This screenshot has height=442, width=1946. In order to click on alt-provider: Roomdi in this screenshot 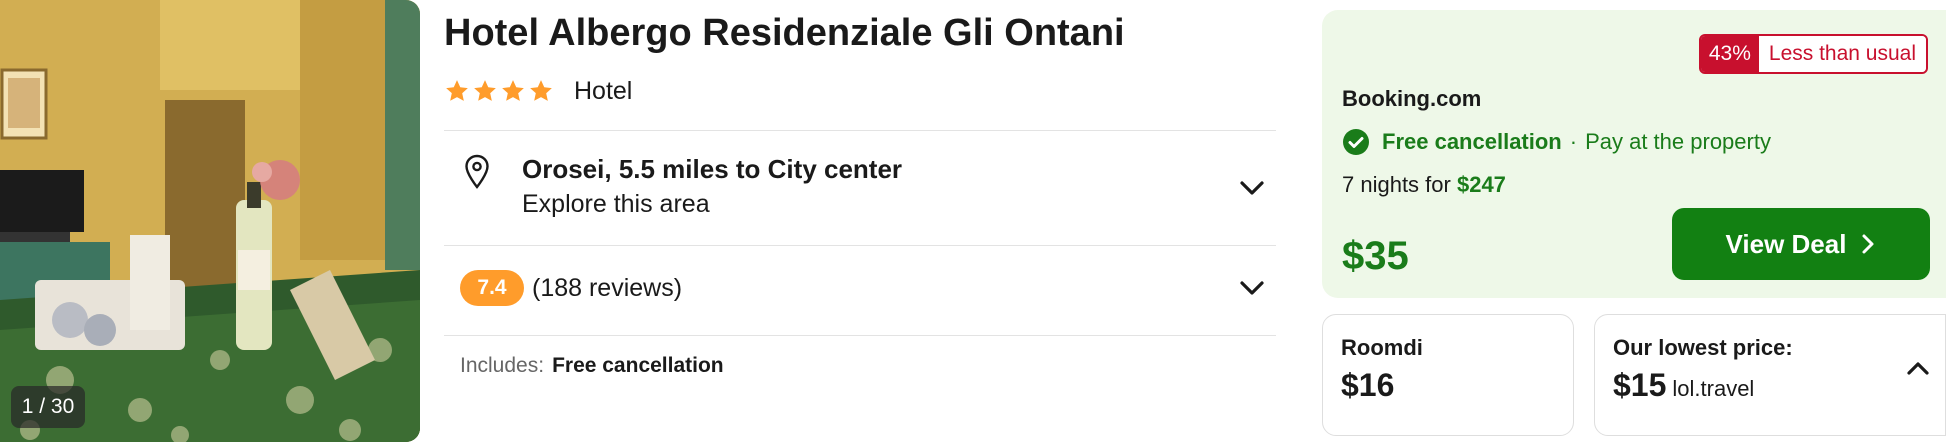, I will do `click(1382, 347)`.